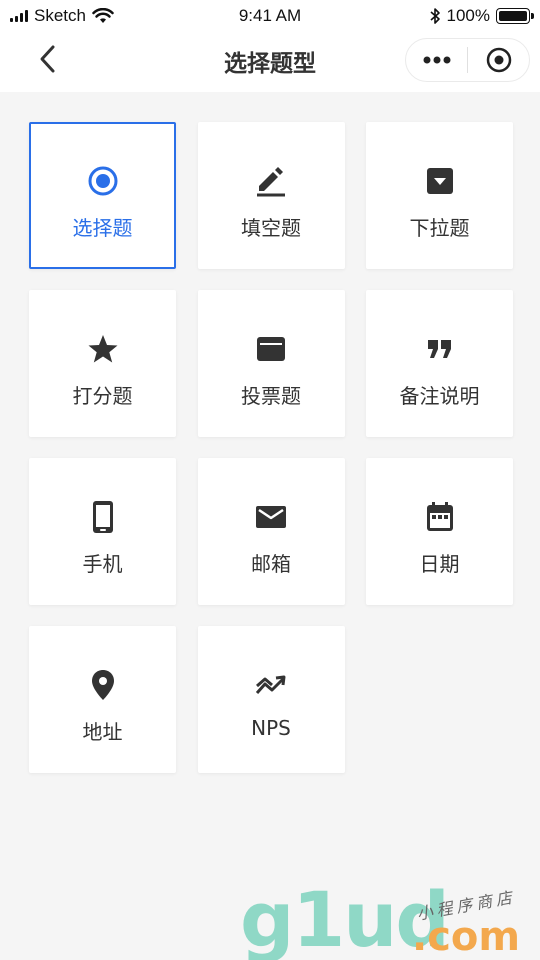 This screenshot has width=540, height=960. I want to click on tile-phone: 手机, so click(102, 531).